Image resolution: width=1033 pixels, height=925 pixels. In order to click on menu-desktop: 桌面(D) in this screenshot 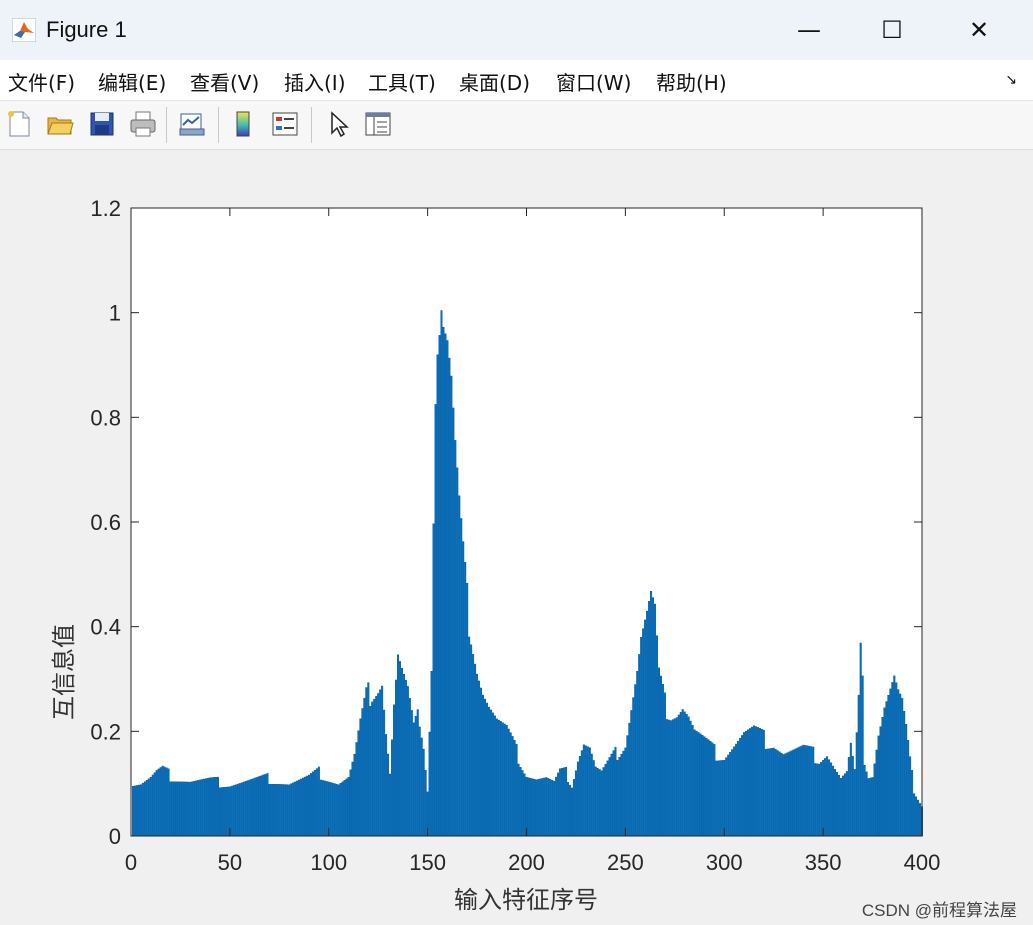, I will do `click(494, 81)`.